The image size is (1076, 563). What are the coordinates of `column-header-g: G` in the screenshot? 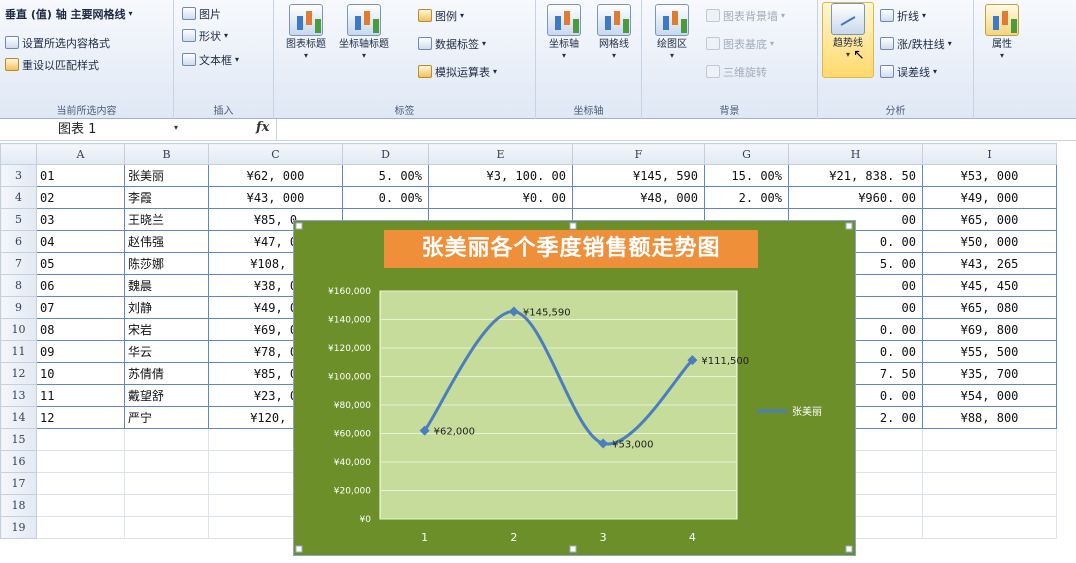 It's located at (746, 154).